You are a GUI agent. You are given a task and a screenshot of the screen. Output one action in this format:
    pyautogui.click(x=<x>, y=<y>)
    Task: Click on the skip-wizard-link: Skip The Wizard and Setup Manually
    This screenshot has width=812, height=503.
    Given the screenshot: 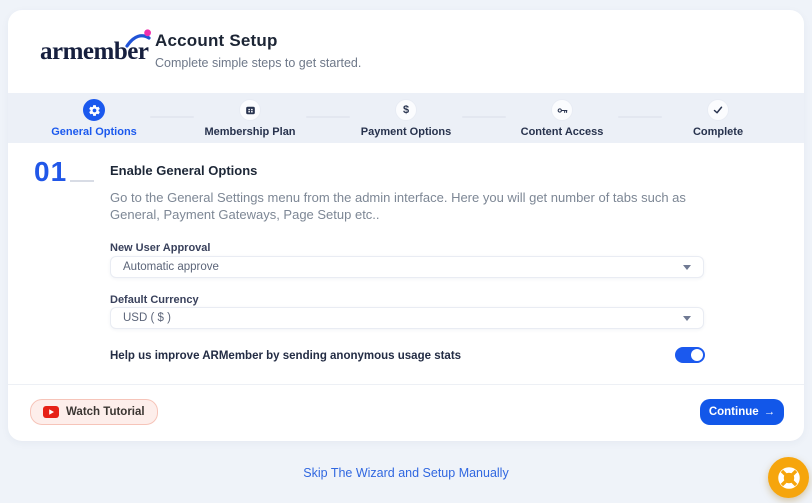 What is the action you would take?
    pyautogui.click(x=406, y=473)
    